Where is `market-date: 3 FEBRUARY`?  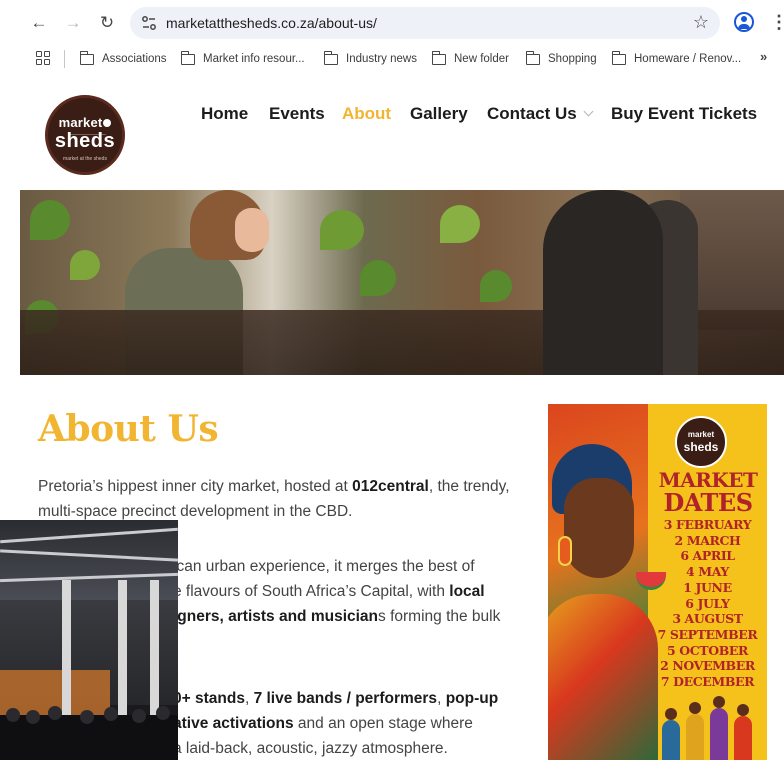 market-date: 3 FEBRUARY is located at coordinates (707, 524).